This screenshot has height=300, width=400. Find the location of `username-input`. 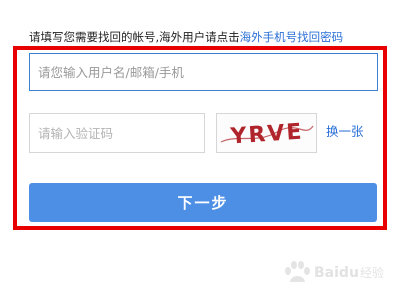

username-input is located at coordinates (203, 72).